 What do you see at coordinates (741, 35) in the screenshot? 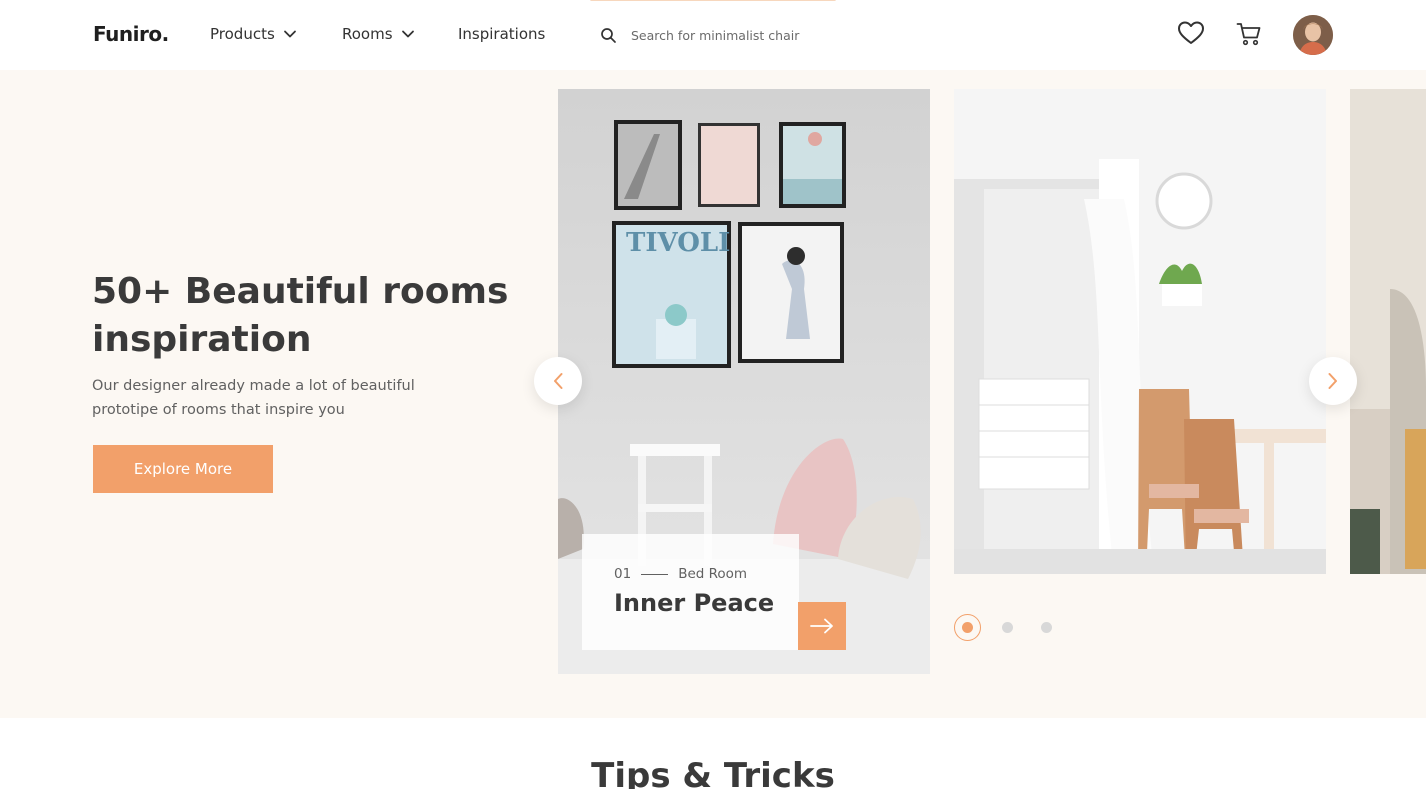
I see `search-input` at bounding box center [741, 35].